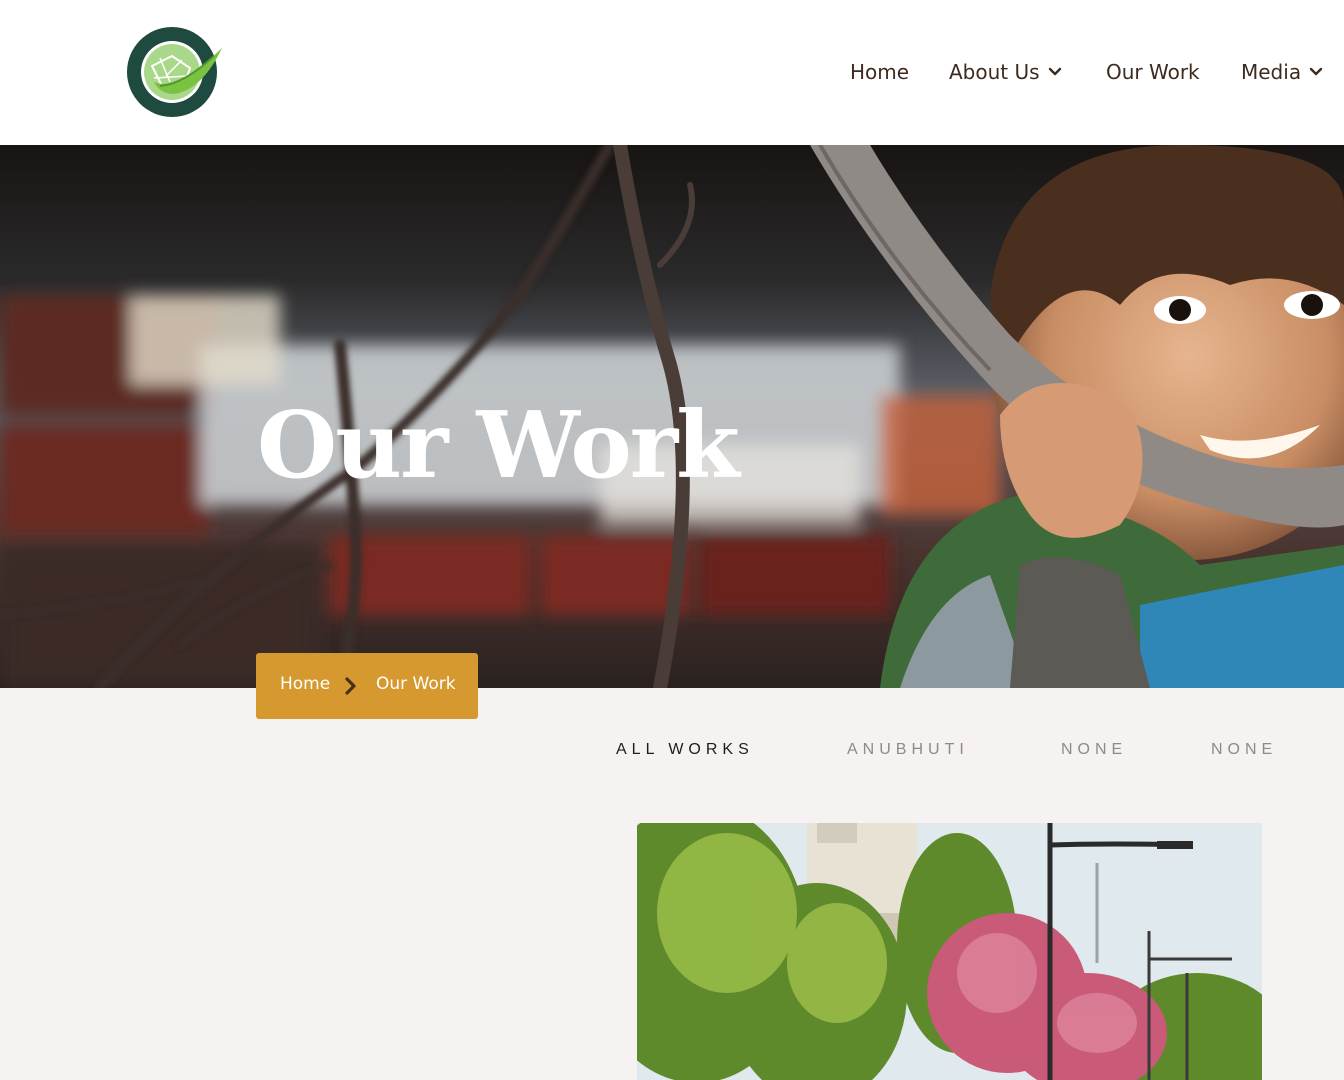  I want to click on work-card, so click(949, 951).